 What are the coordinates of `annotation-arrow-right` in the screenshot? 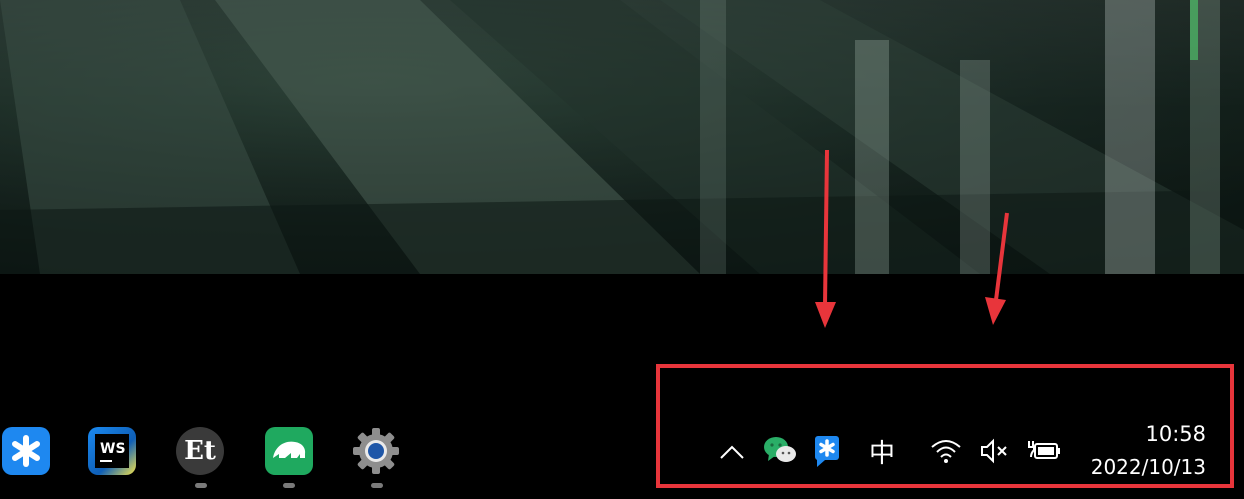 It's located at (997, 268).